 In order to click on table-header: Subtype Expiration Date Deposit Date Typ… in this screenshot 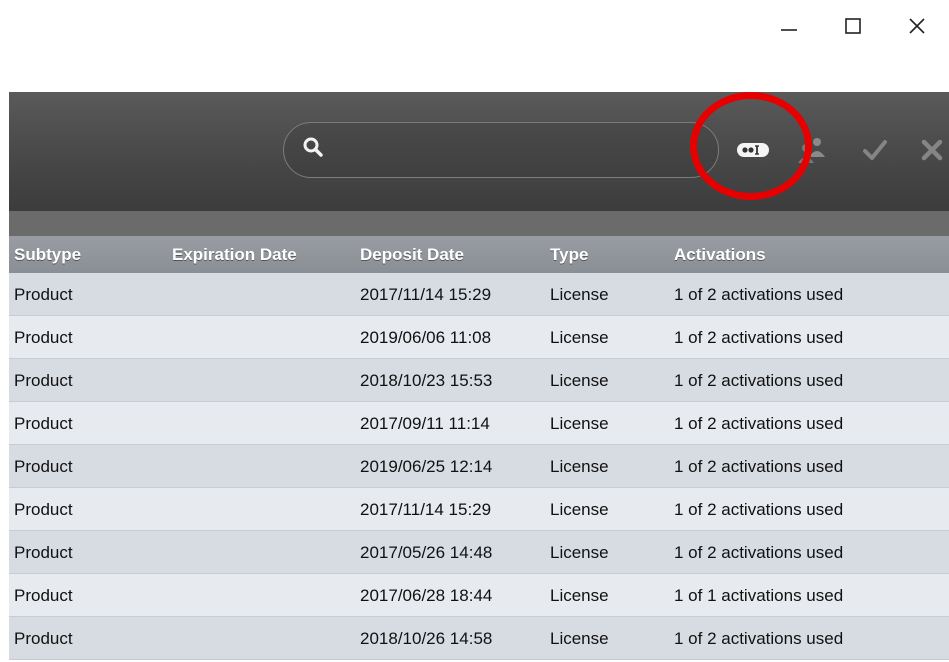, I will do `click(479, 254)`.